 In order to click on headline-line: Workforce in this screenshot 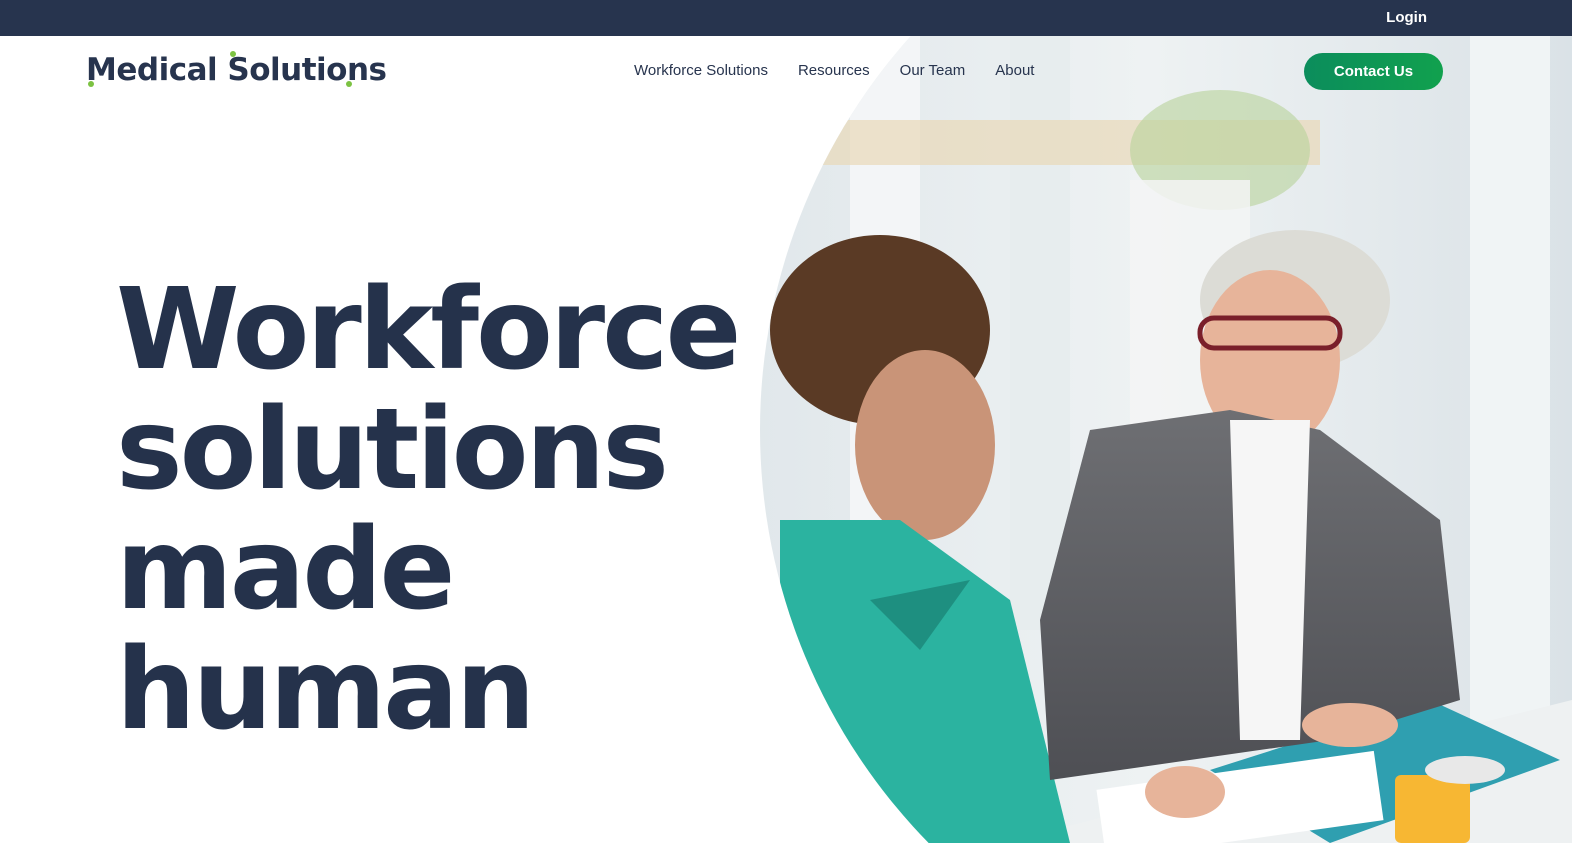, I will do `click(428, 330)`.